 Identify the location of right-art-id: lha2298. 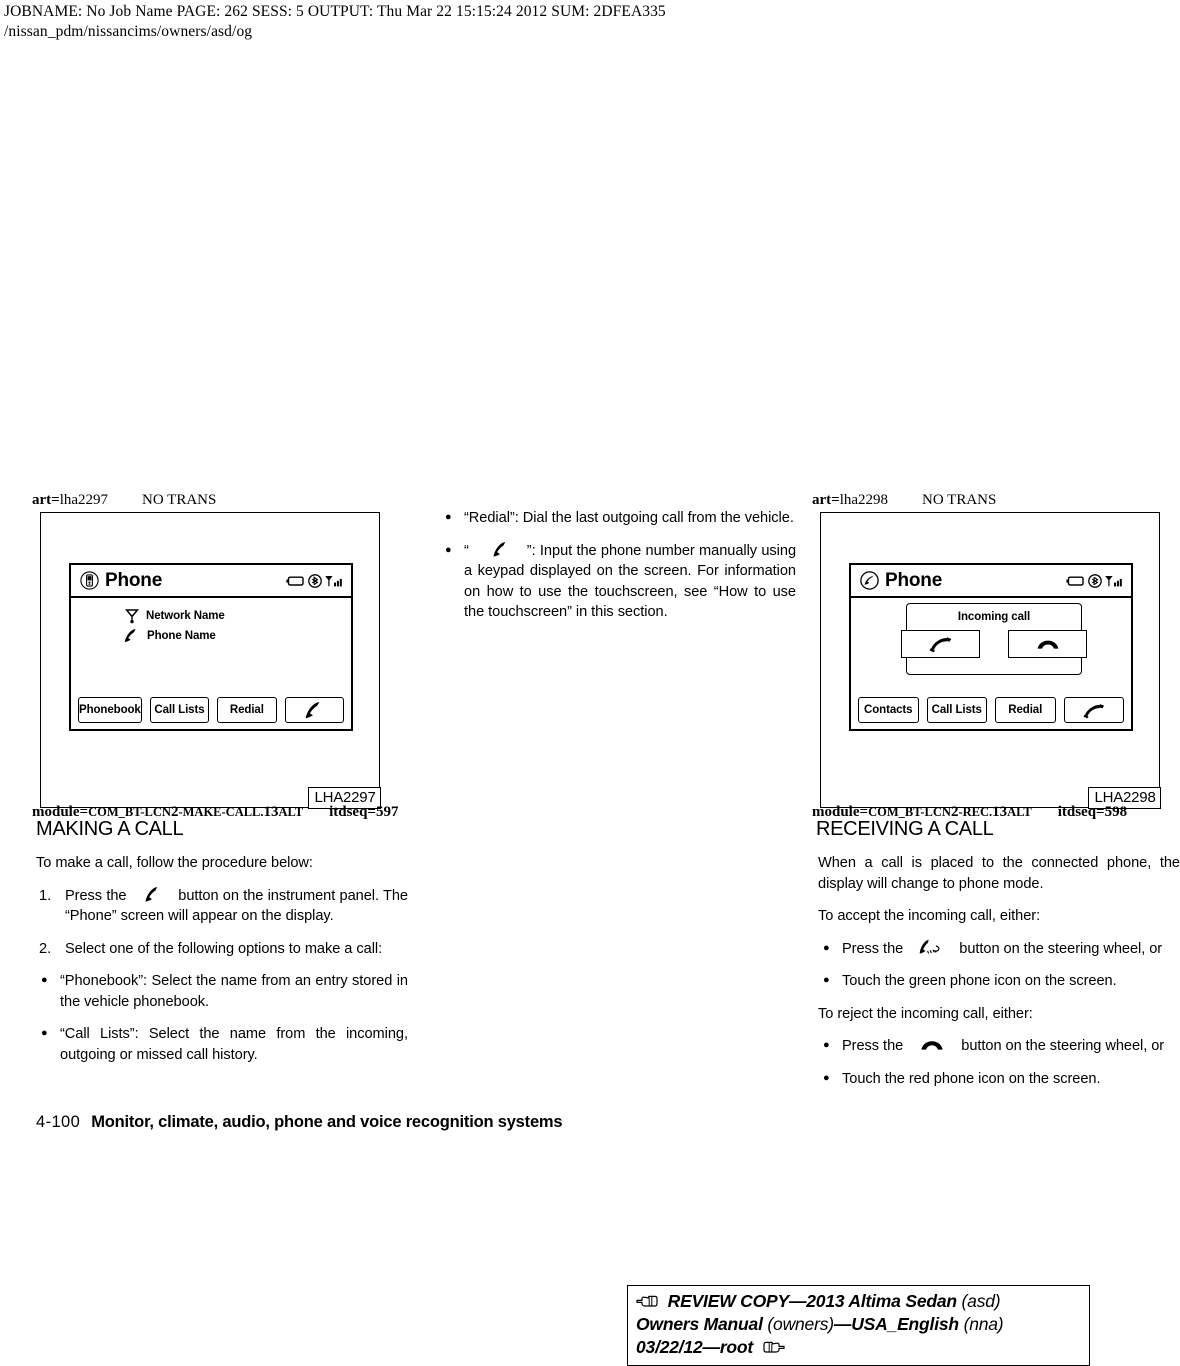
(864, 500).